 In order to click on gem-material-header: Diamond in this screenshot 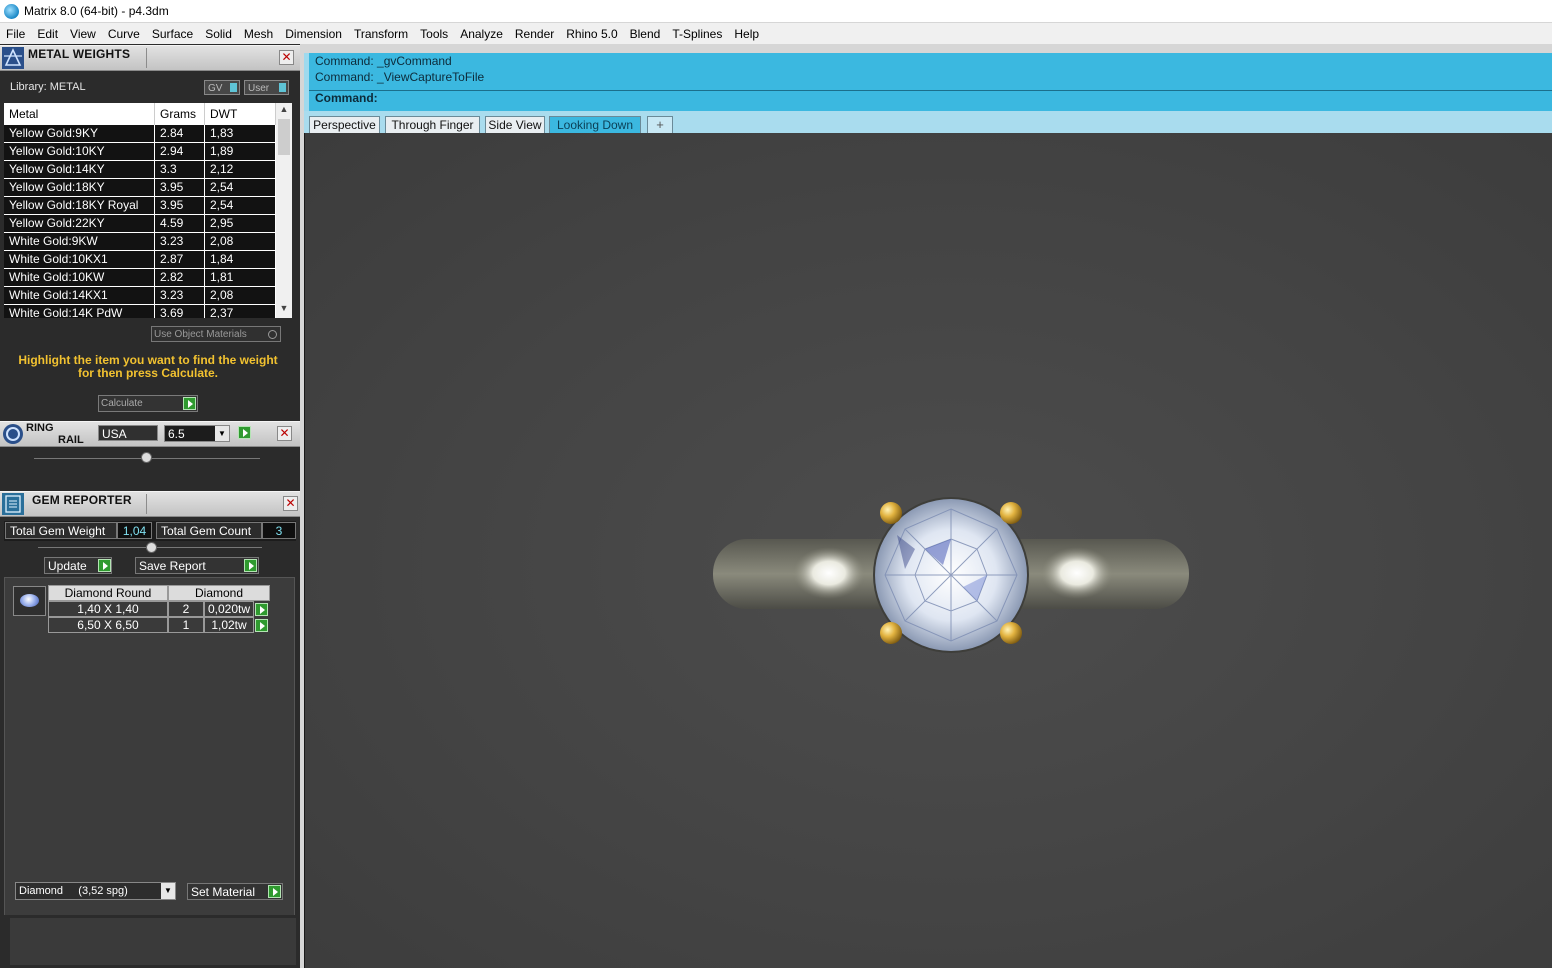, I will do `click(219, 593)`.